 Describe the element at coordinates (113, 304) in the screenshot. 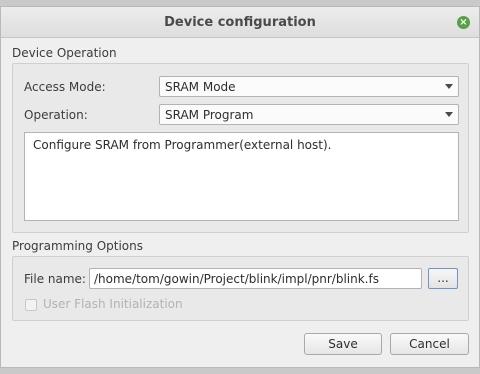

I see `user-flash-label: User Flash Initialization` at that location.